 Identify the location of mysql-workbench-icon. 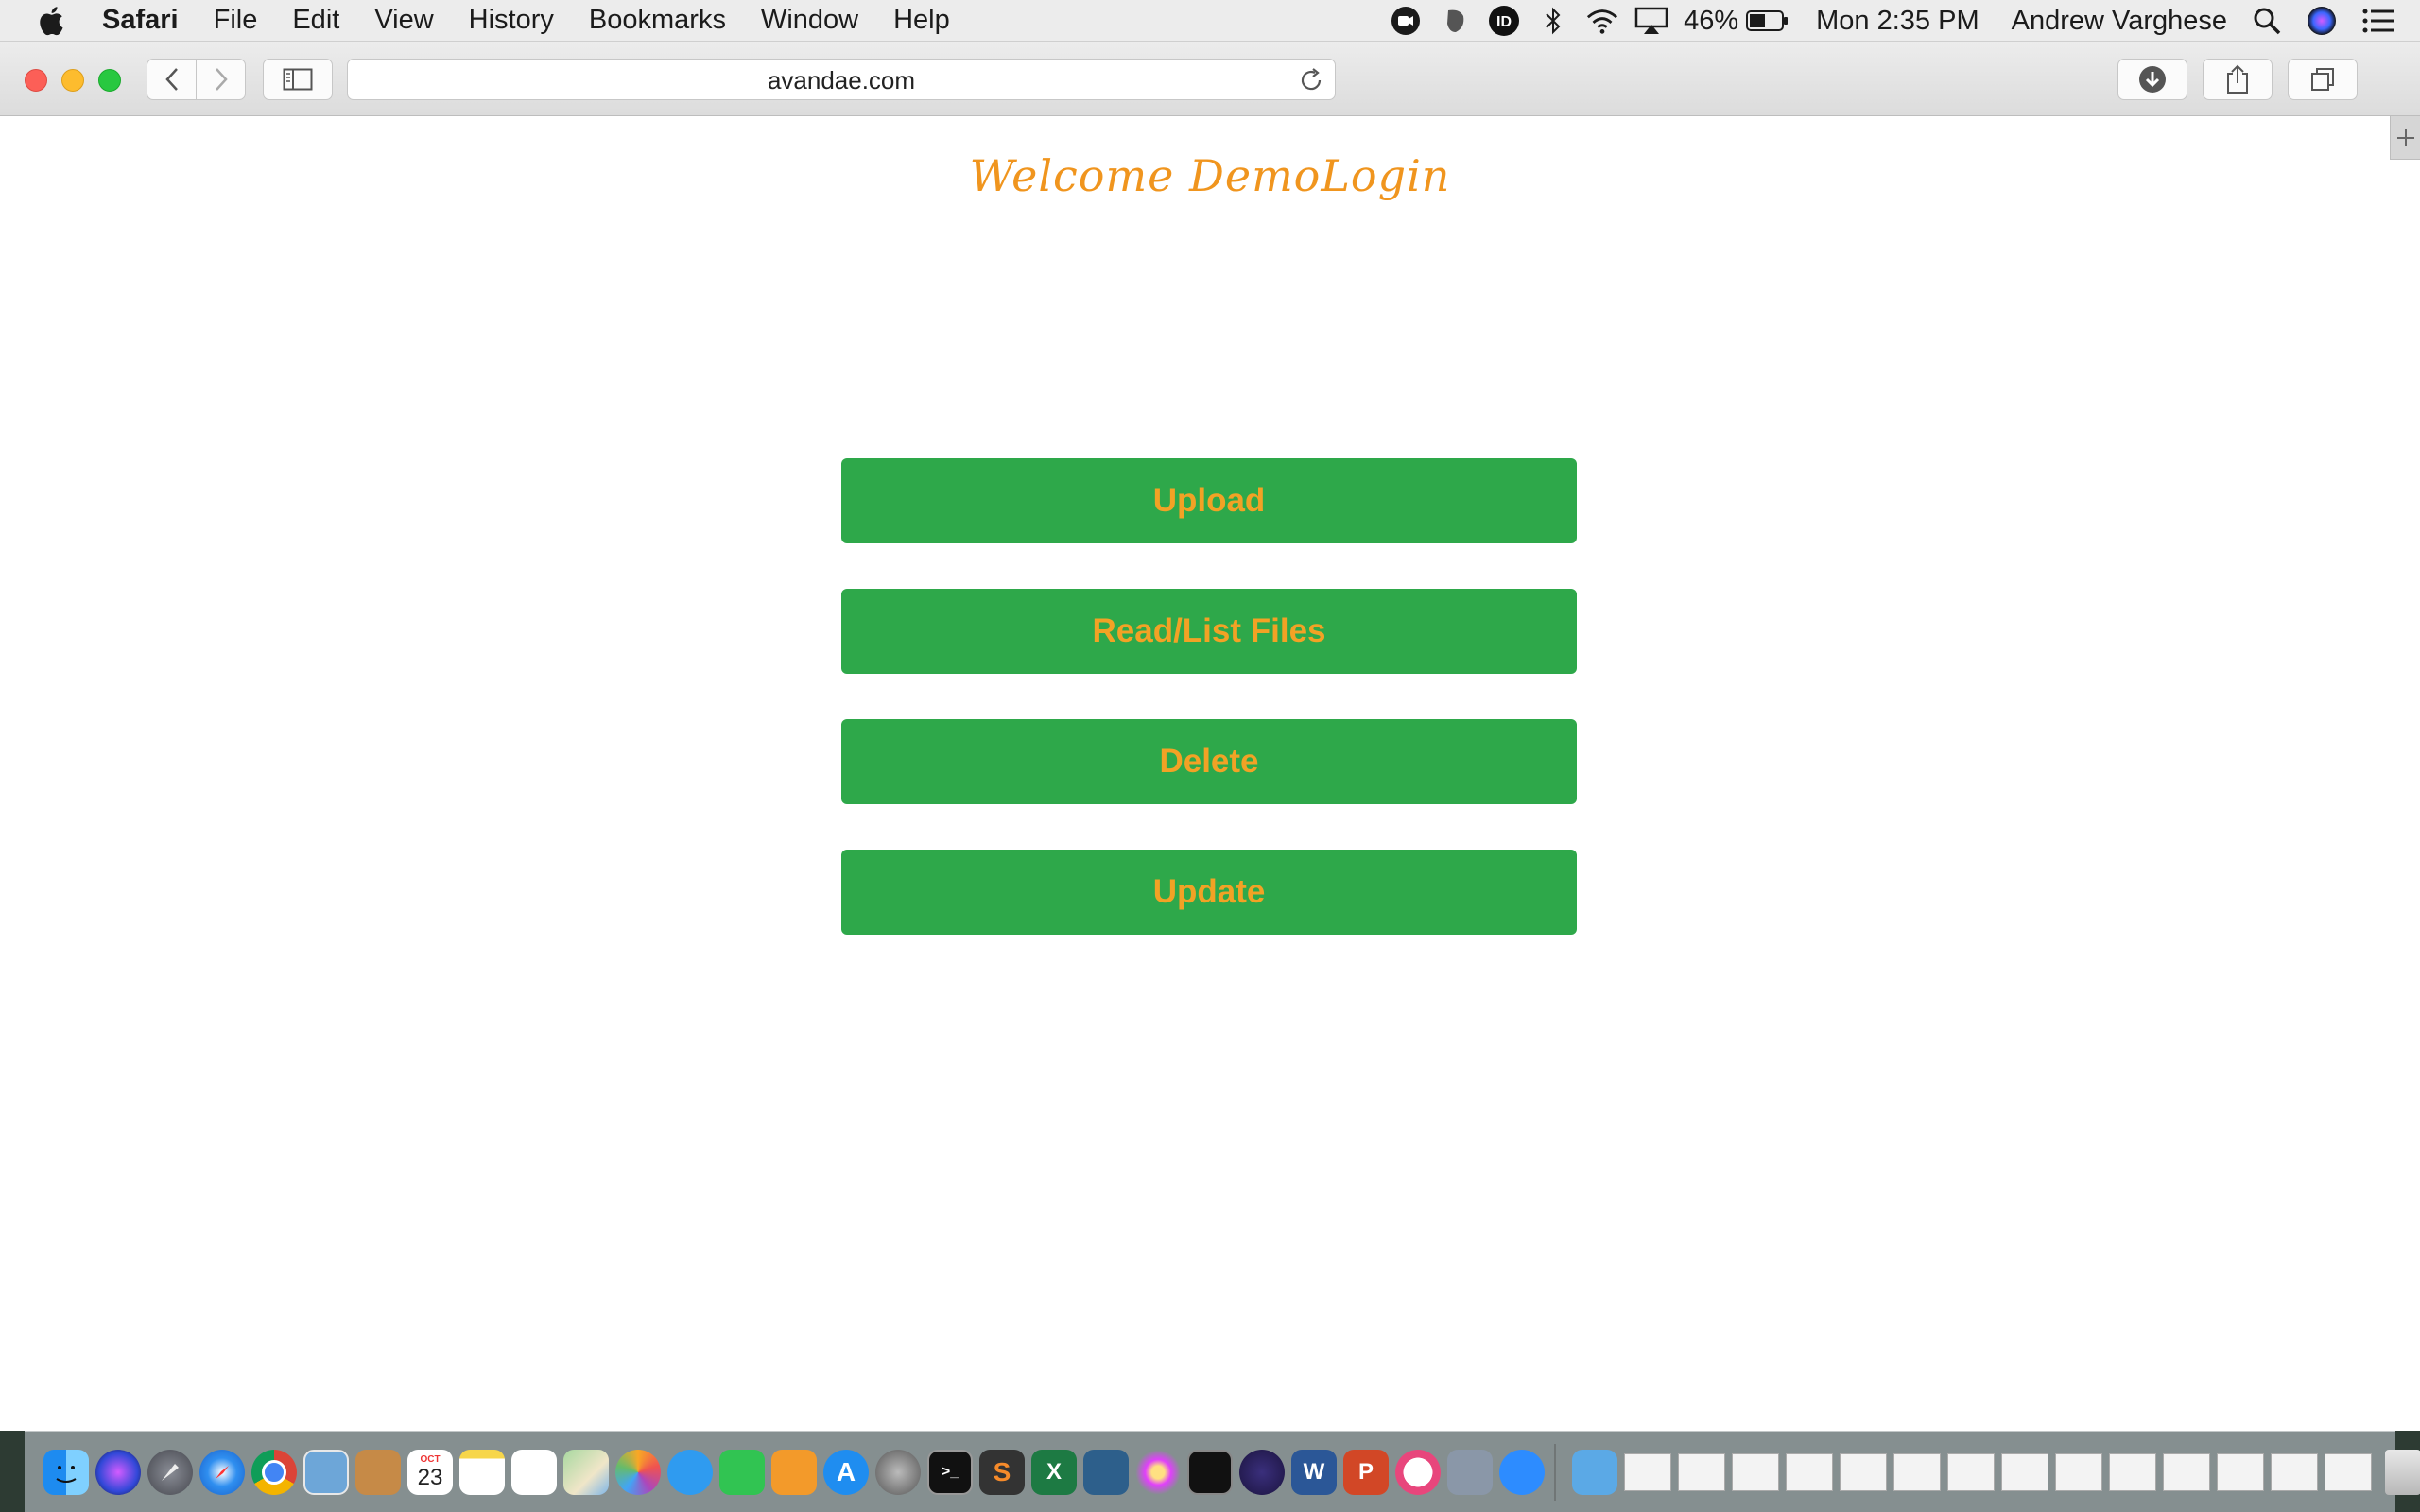
(1106, 1472).